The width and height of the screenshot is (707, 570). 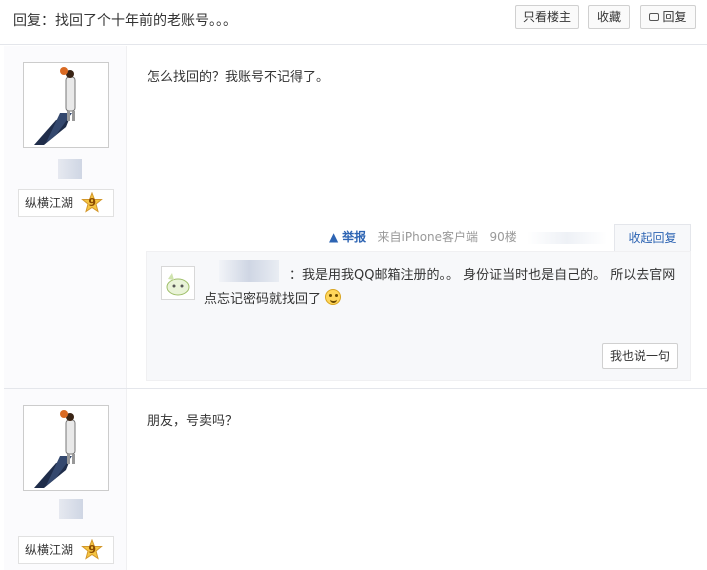 What do you see at coordinates (238, 77) in the screenshot?
I see `post-content: 怎么找回的？我账号不记得了。` at bounding box center [238, 77].